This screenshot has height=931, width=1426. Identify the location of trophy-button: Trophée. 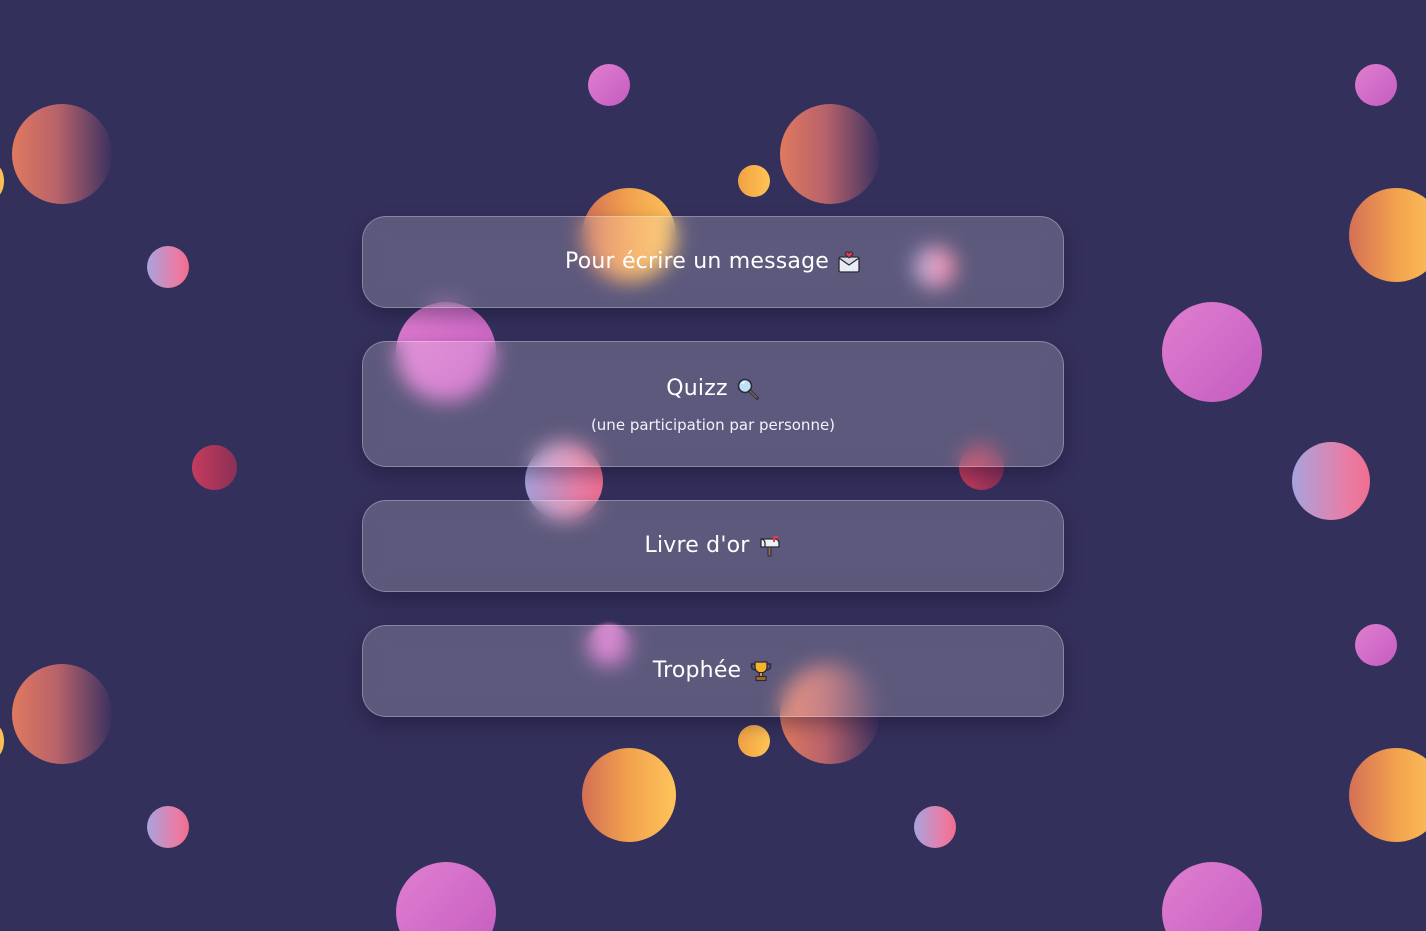
(713, 671).